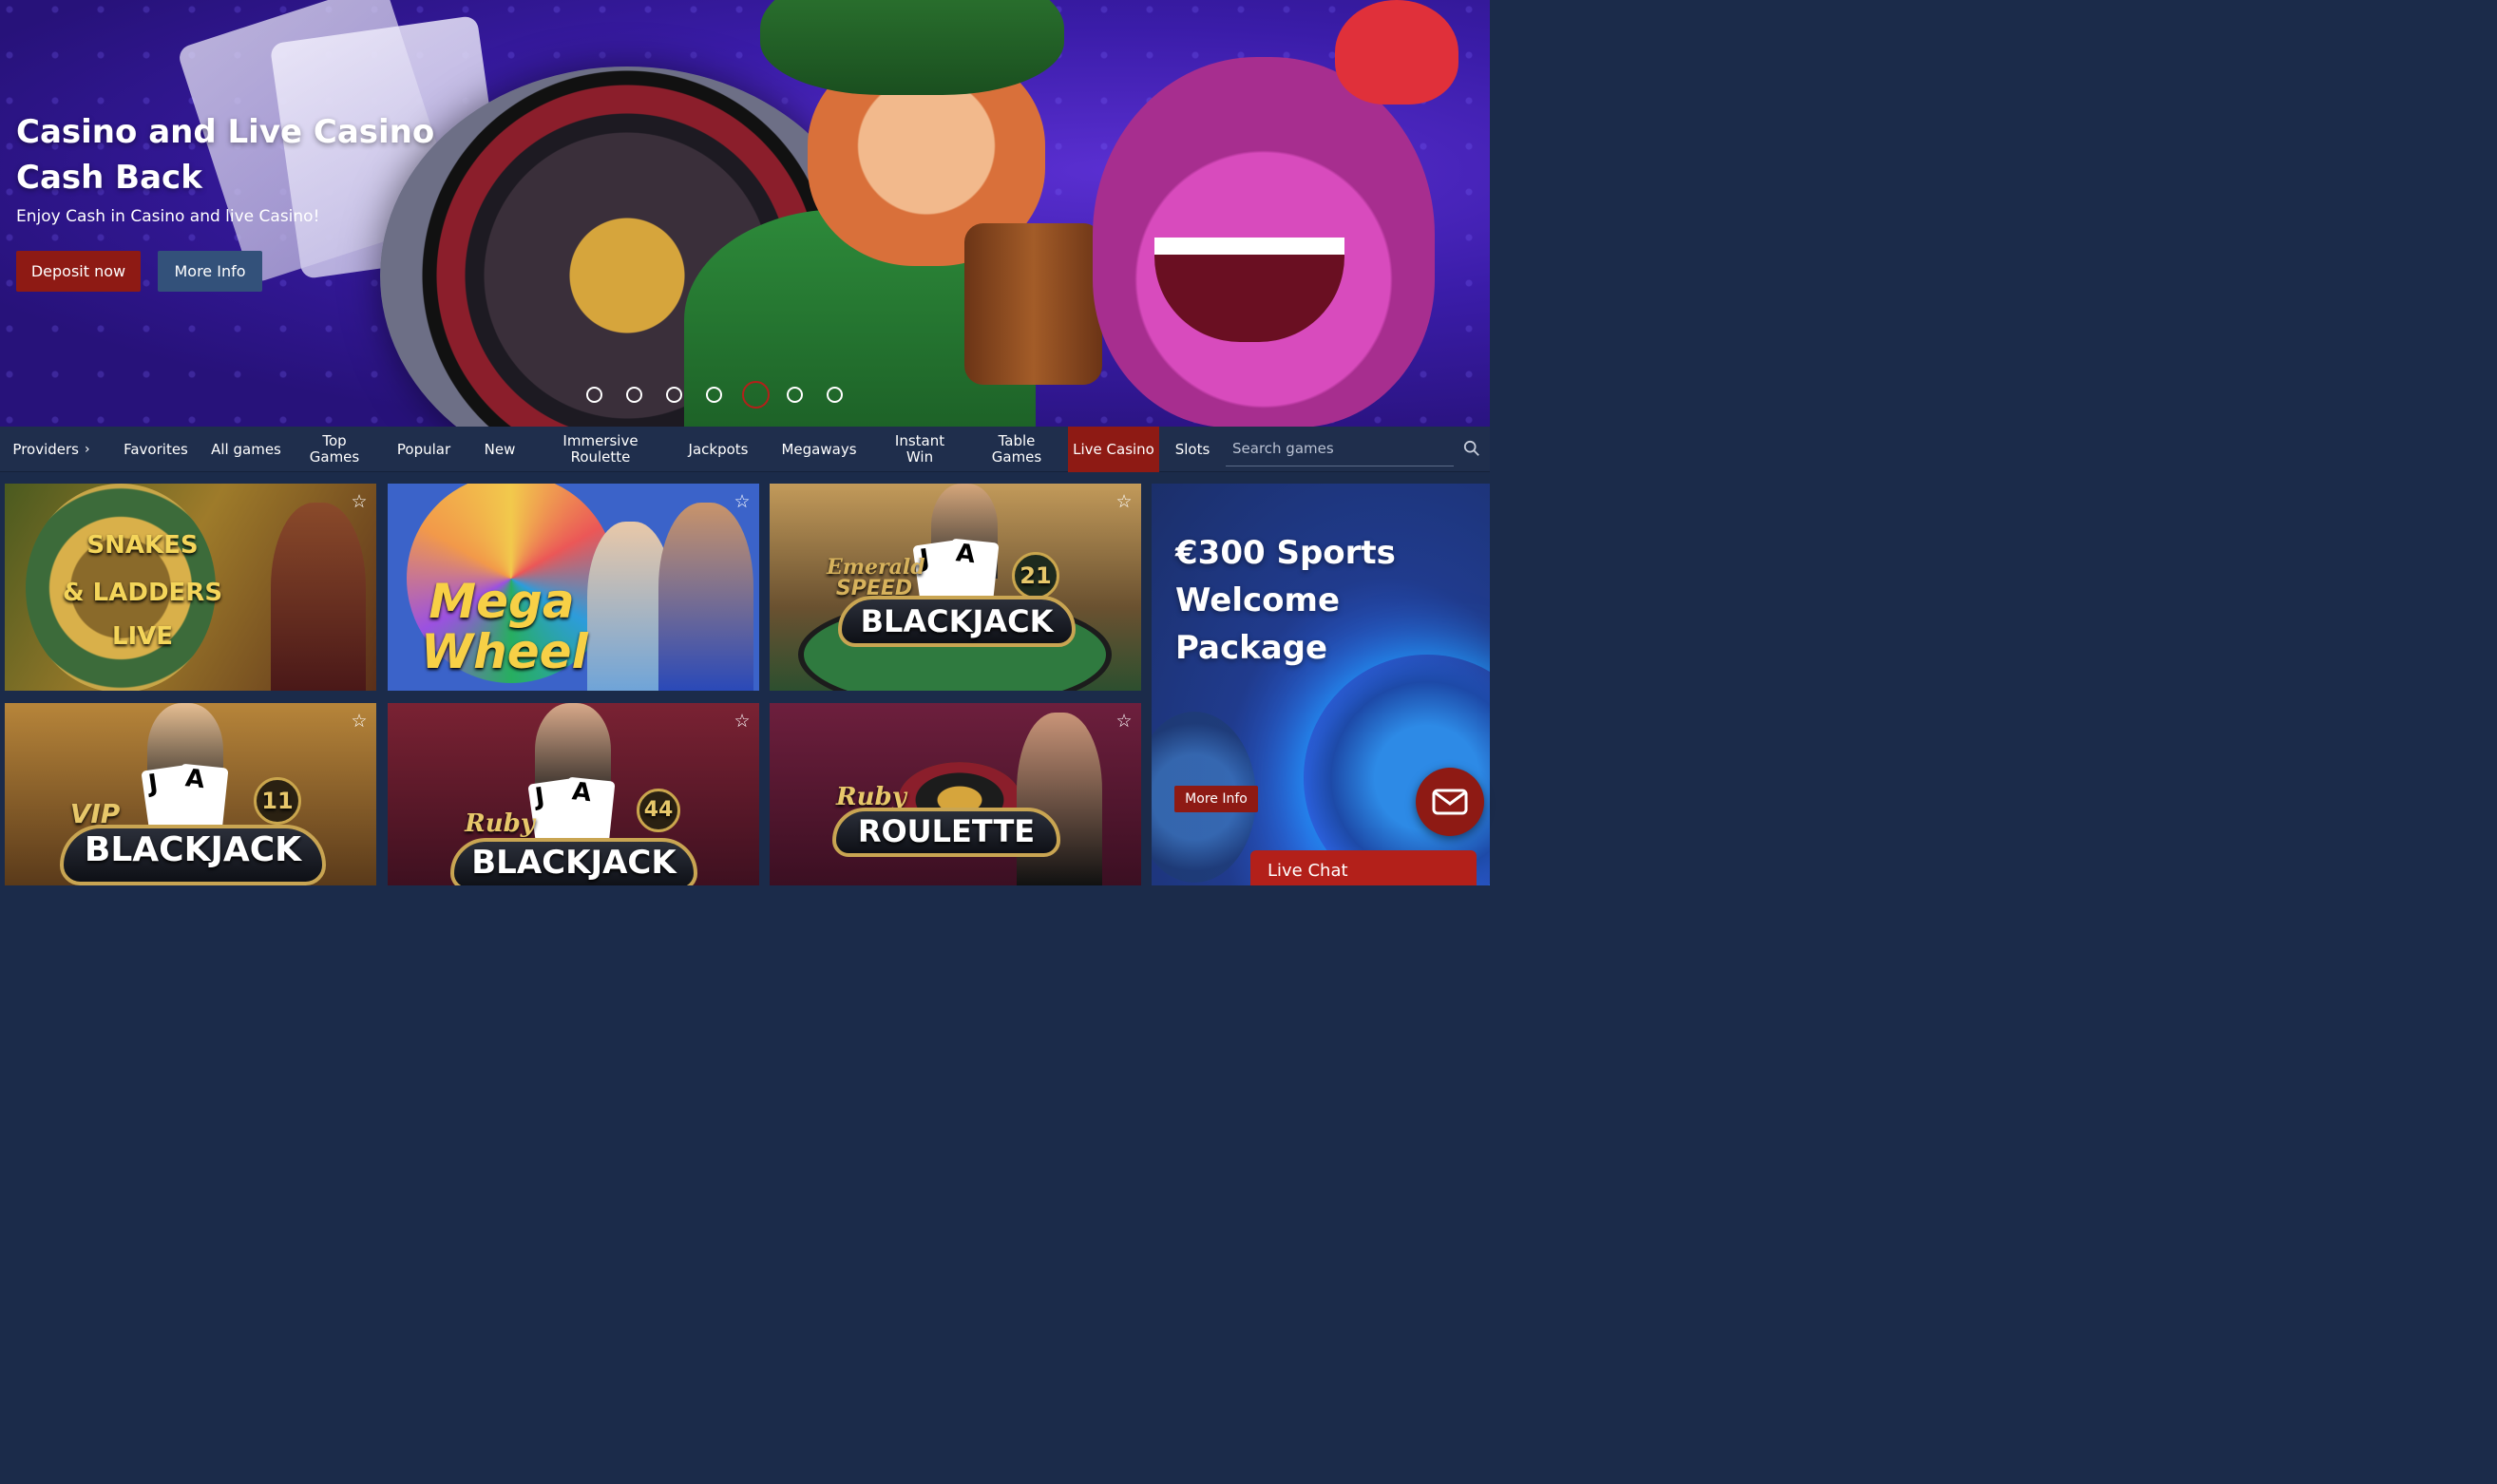 Image resolution: width=2497 pixels, height=1484 pixels. What do you see at coordinates (500, 449) in the screenshot?
I see `nav-new: New` at bounding box center [500, 449].